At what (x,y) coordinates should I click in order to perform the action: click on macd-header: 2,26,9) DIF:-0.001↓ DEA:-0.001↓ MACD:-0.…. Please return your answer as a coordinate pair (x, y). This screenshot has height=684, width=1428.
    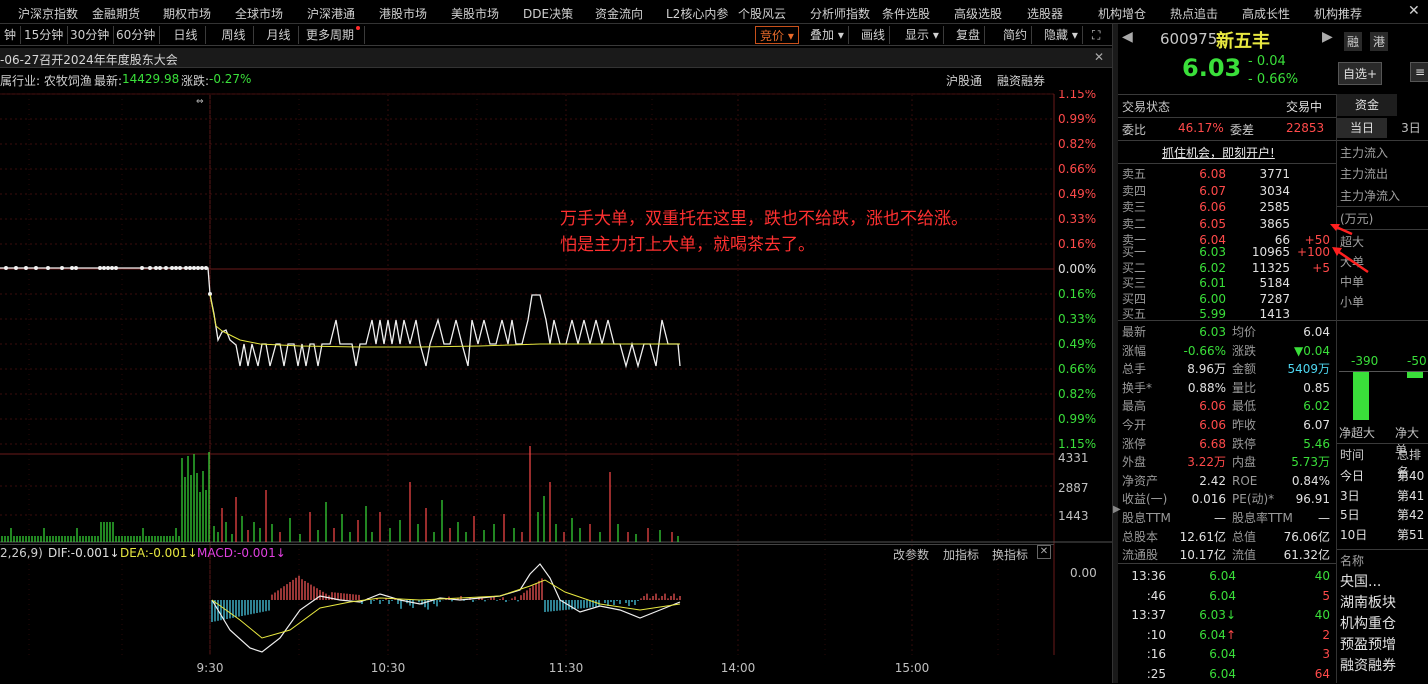
    Looking at the image, I should click on (527, 553).